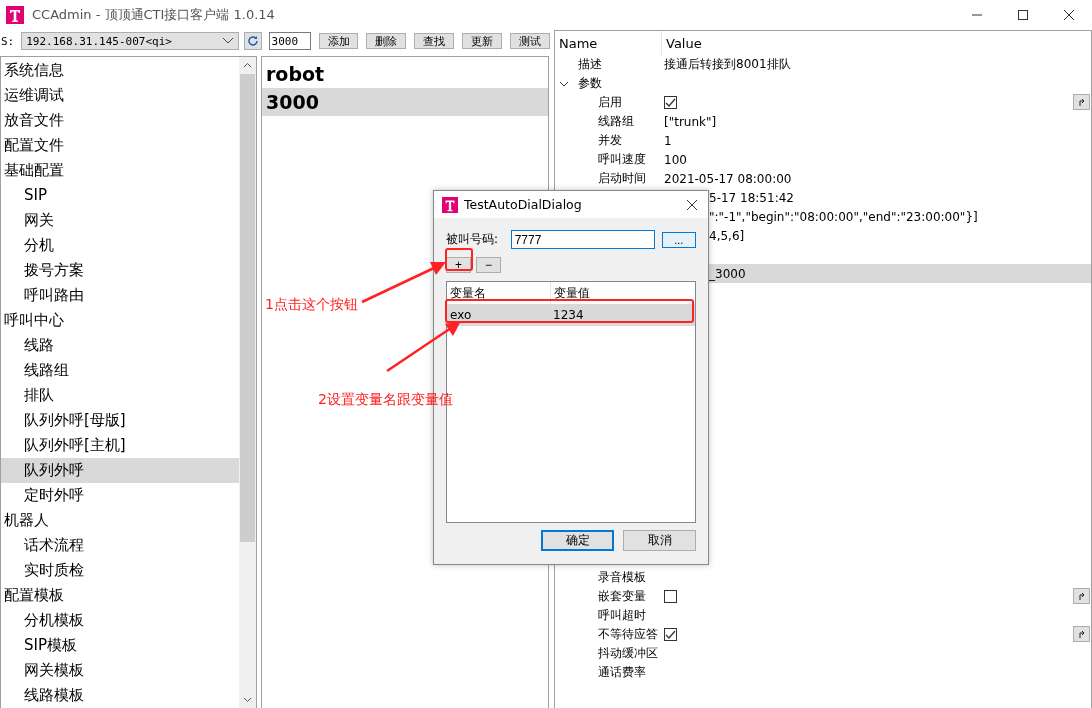 This screenshot has height=708, width=1092. What do you see at coordinates (120, 695) in the screenshot?
I see `tree-item: 线路模板` at bounding box center [120, 695].